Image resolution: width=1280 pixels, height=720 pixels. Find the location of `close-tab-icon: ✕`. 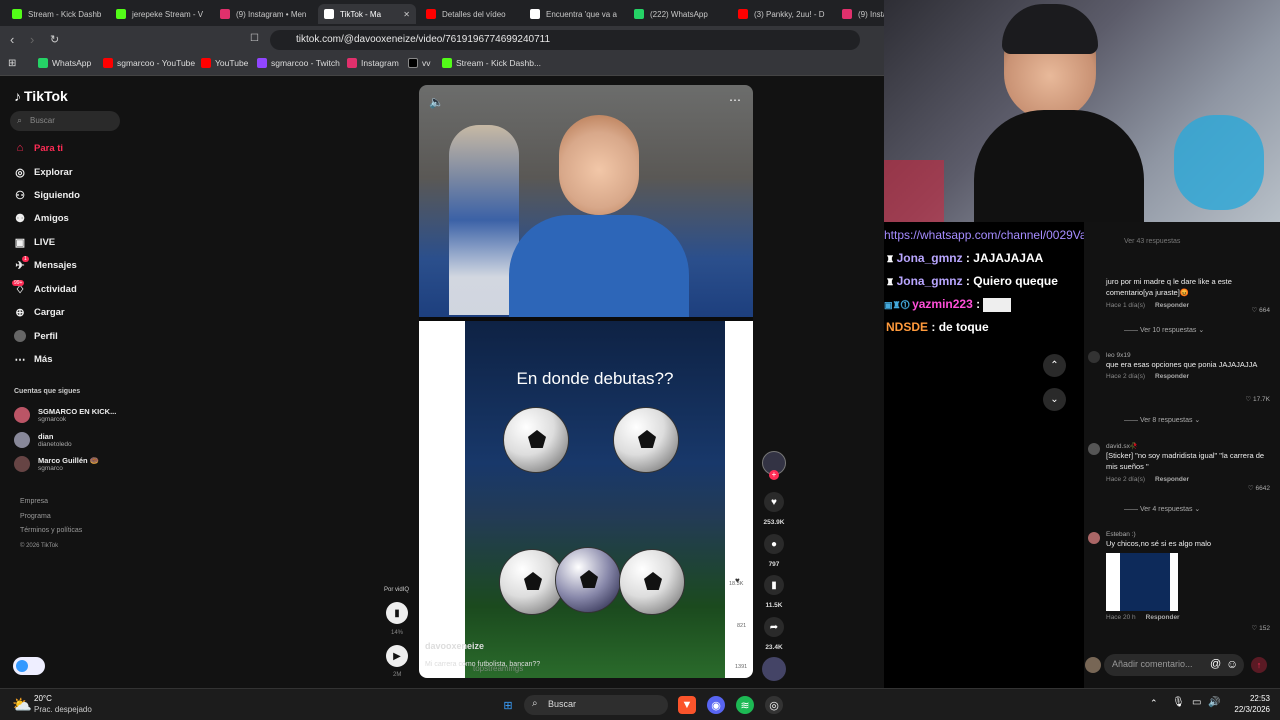

close-tab-icon: ✕ is located at coordinates (406, 14).